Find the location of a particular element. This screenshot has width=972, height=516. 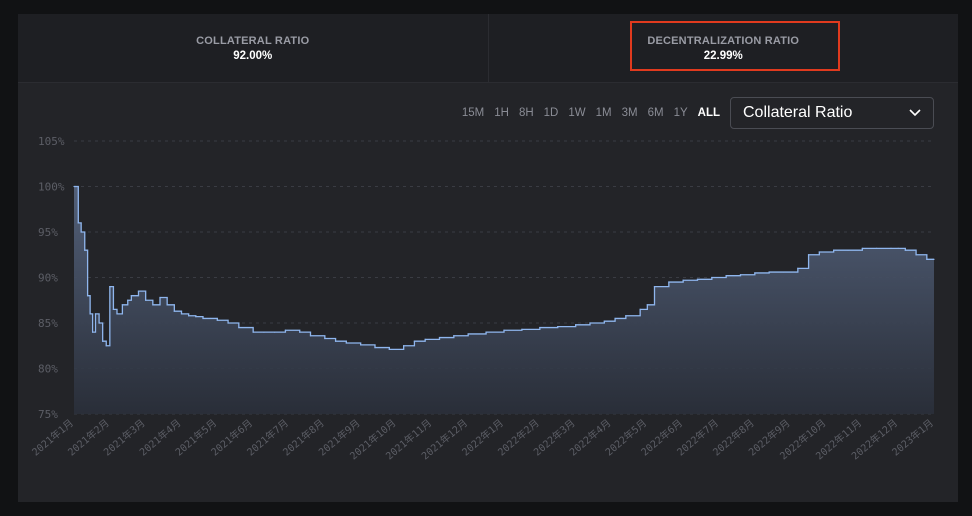

collateral-ratio-label: COLLATERAL RATIO is located at coordinates (253, 40).